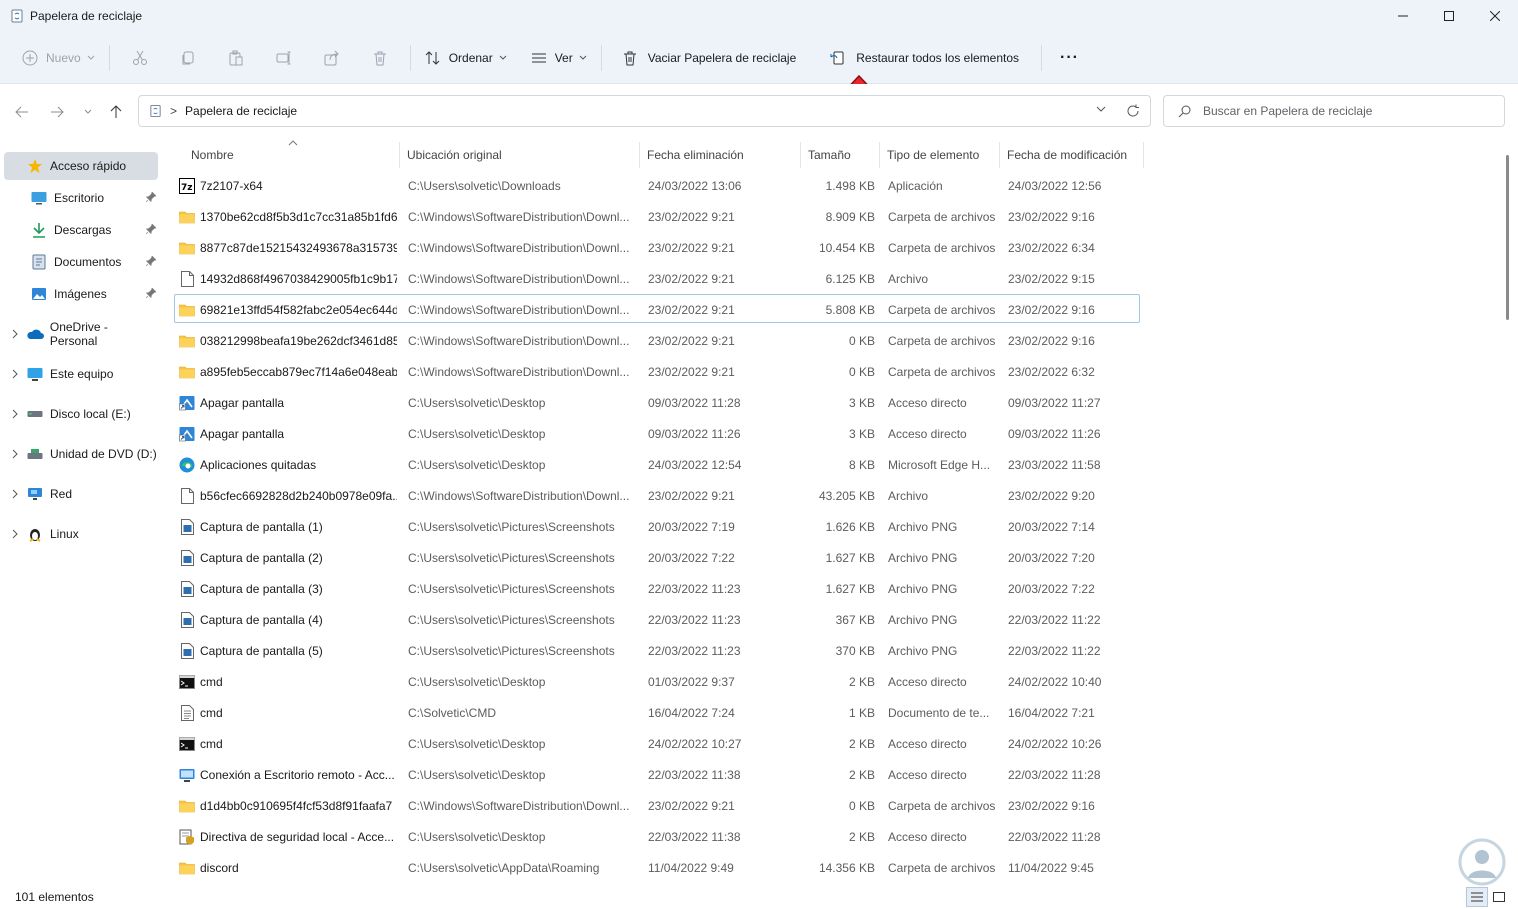 Image resolution: width=1518 pixels, height=909 pixels. Describe the element at coordinates (57, 112) in the screenshot. I see `forward-button` at that location.